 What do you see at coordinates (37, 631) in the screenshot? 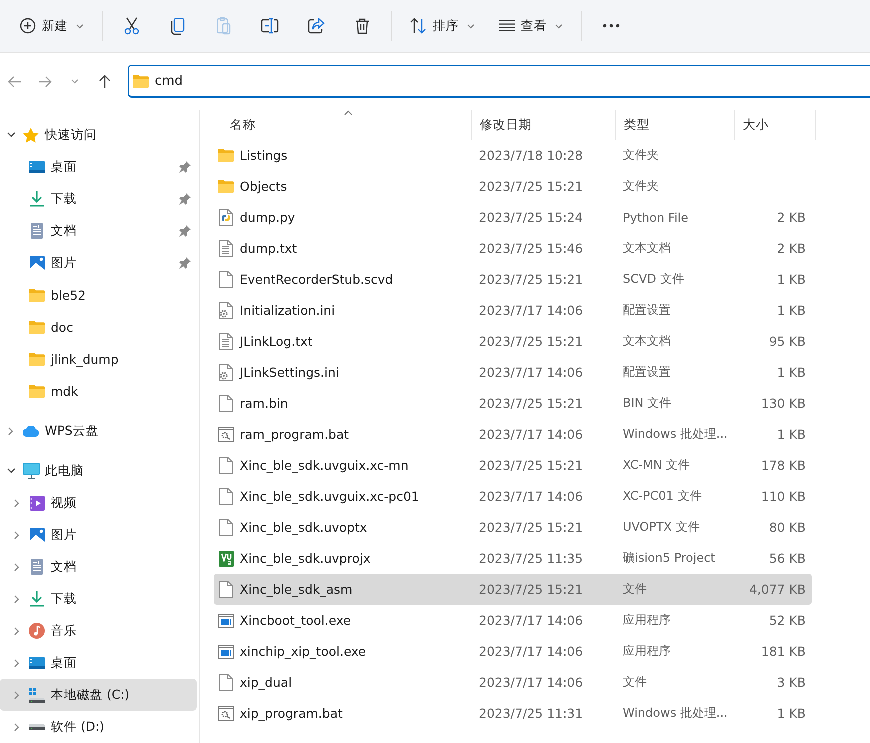
I see `music-icon` at bounding box center [37, 631].